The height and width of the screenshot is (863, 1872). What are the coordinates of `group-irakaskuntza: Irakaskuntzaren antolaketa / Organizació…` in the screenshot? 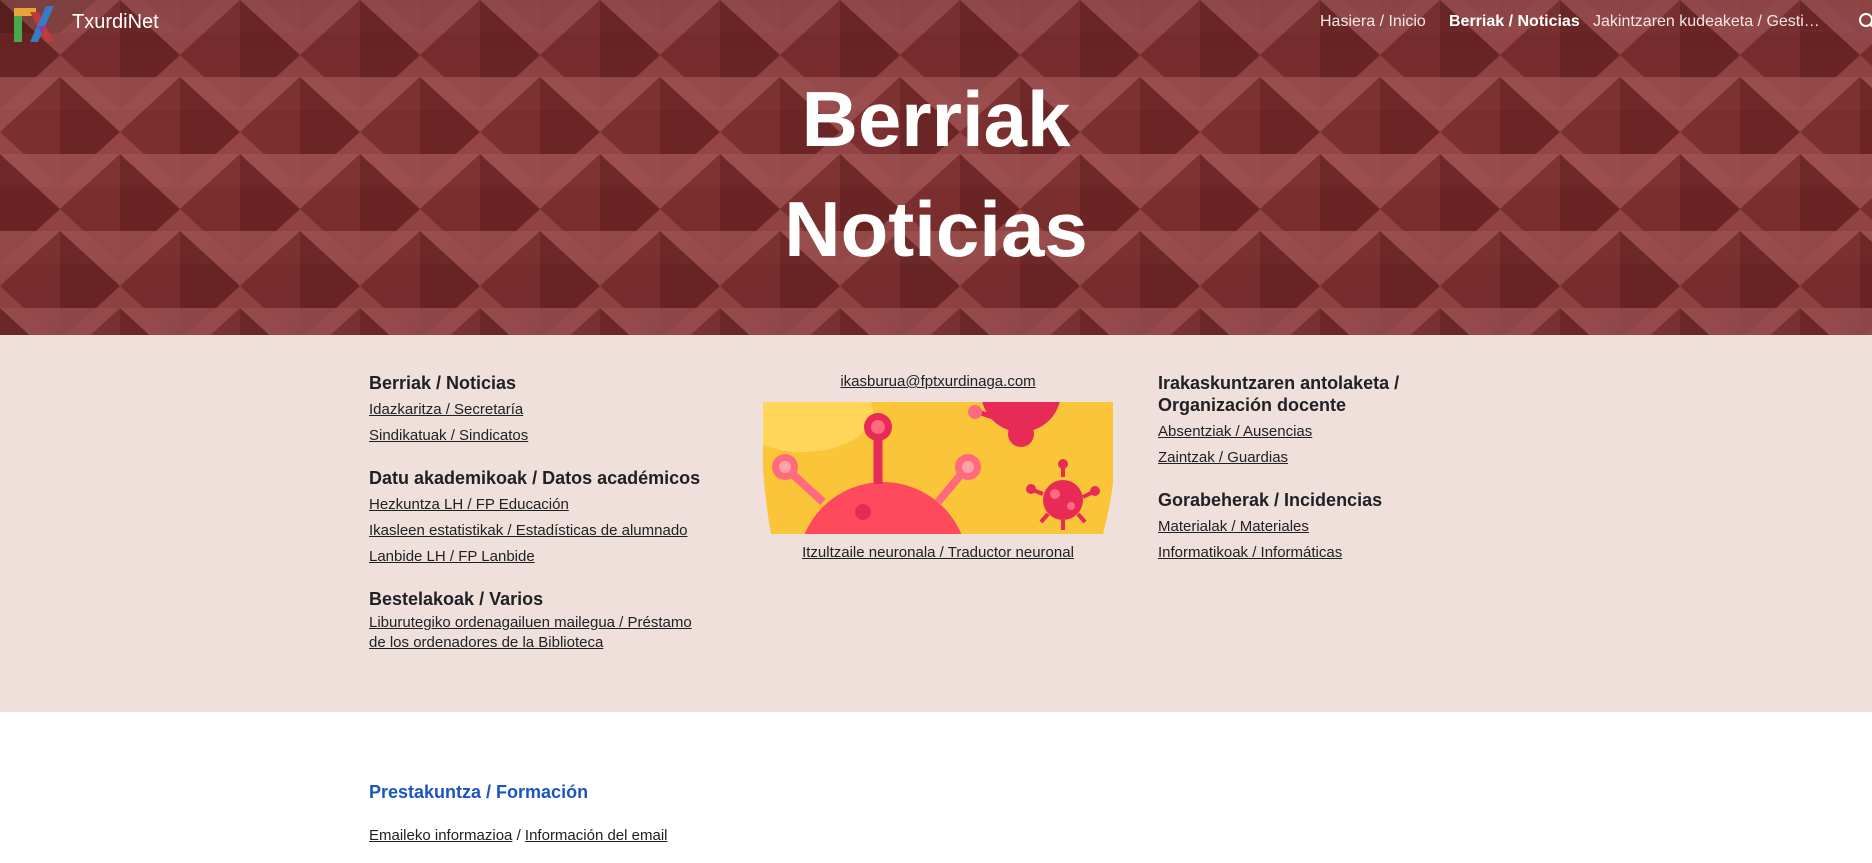 It's located at (1348, 421).